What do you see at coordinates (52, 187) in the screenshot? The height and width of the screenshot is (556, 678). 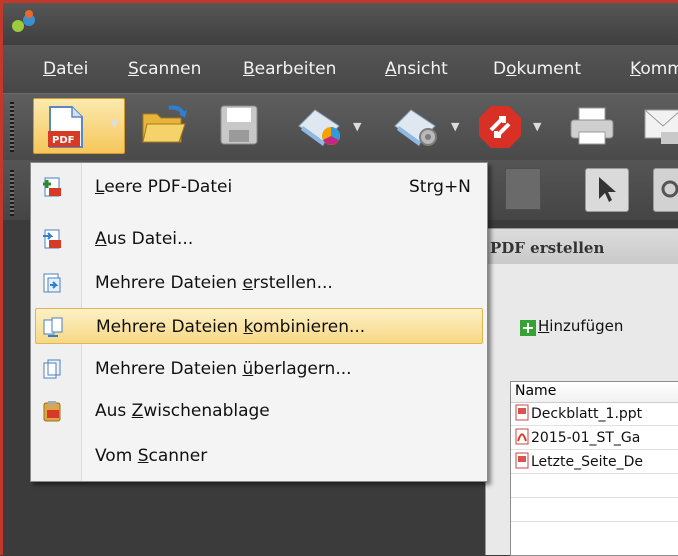 I see `new-pdf-icon` at bounding box center [52, 187].